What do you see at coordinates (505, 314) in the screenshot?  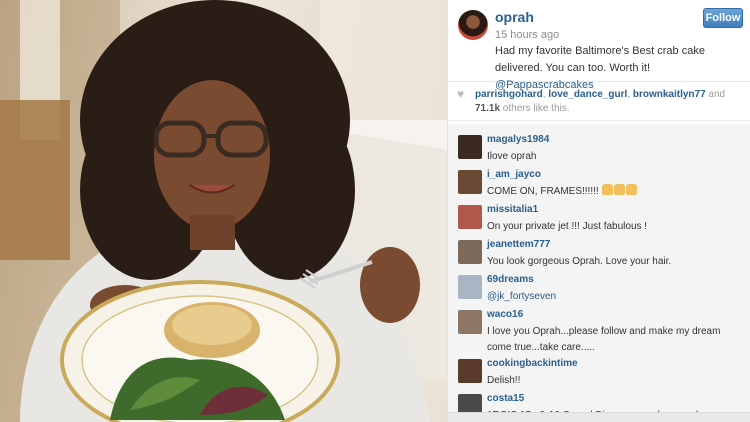 I see `commenter-username: waco16` at bounding box center [505, 314].